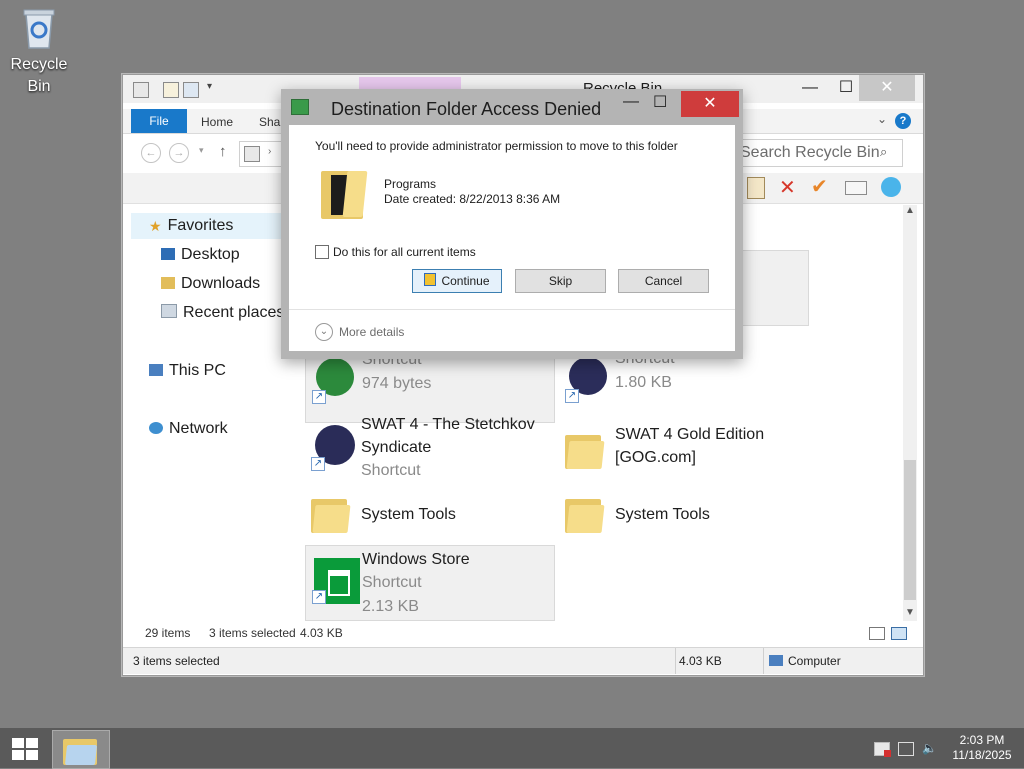 This screenshot has height=769, width=1024. I want to click on scrollbar-thumb, so click(910, 530).